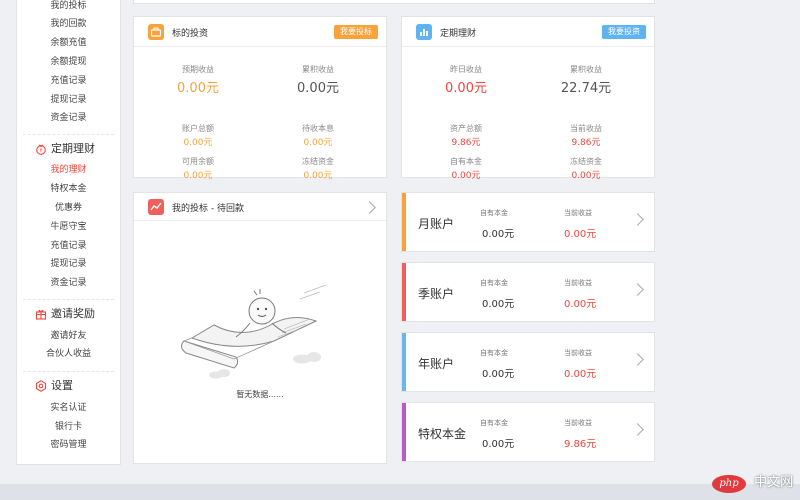  Describe the element at coordinates (156, 32) in the screenshot. I see `briefcase-icon` at that location.